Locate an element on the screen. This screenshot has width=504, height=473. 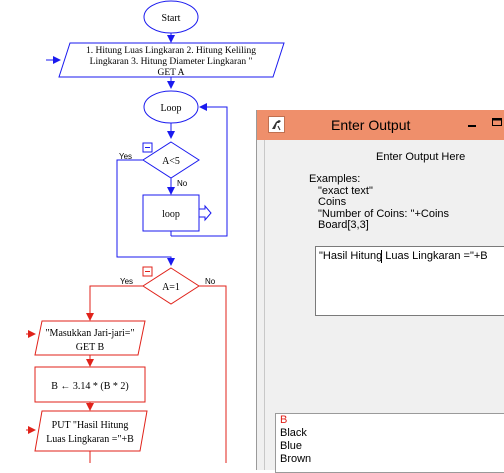
cond1-no: No is located at coordinates (182, 183).